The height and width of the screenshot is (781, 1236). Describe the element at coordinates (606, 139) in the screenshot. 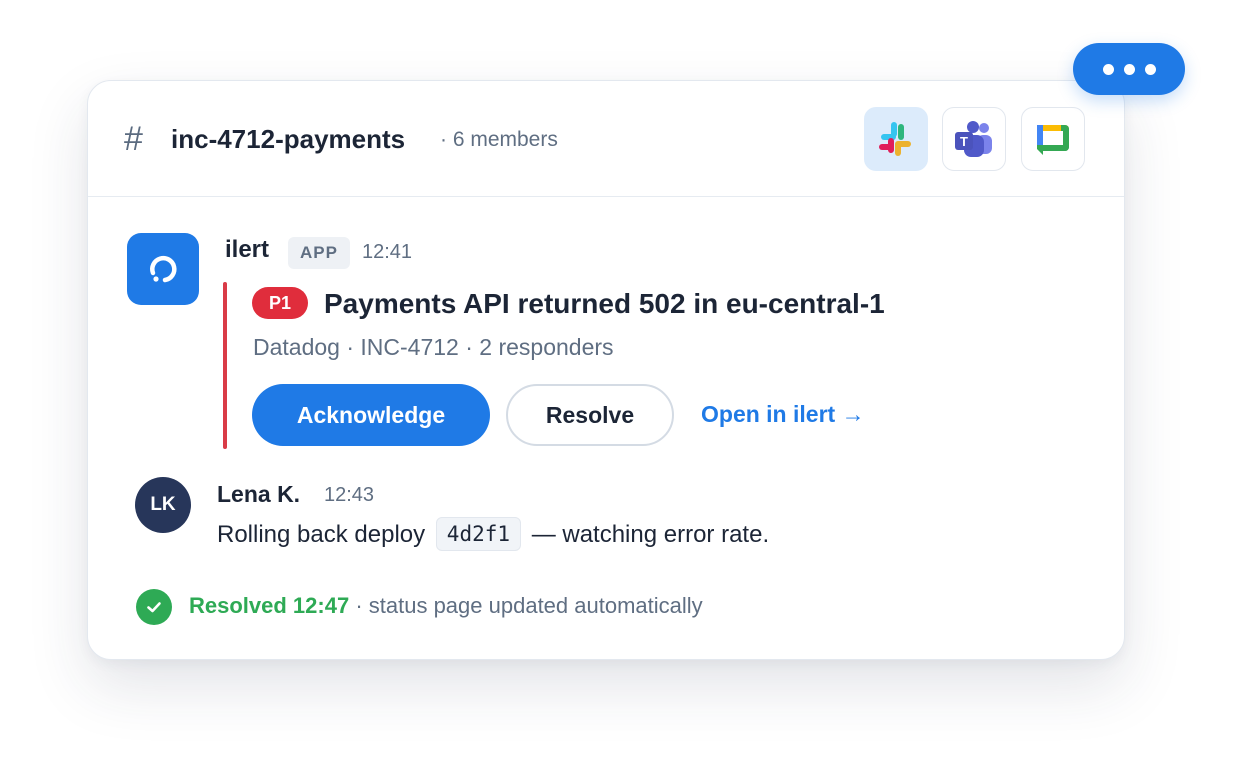

I see `channel-header: # inc-4712-payments · 6 members T` at that location.